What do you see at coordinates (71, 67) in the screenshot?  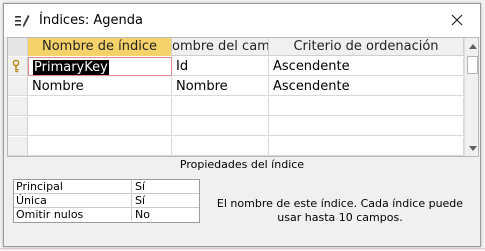 I see `index-name-text: PrimaryKey` at bounding box center [71, 67].